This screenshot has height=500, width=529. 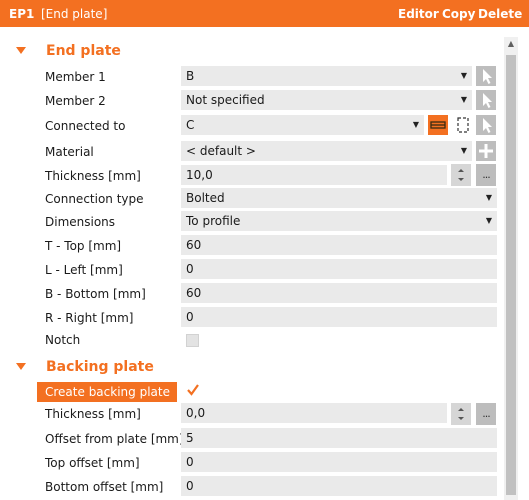 What do you see at coordinates (326, 100) in the screenshot?
I see `member2-select: Not specified ▼` at bounding box center [326, 100].